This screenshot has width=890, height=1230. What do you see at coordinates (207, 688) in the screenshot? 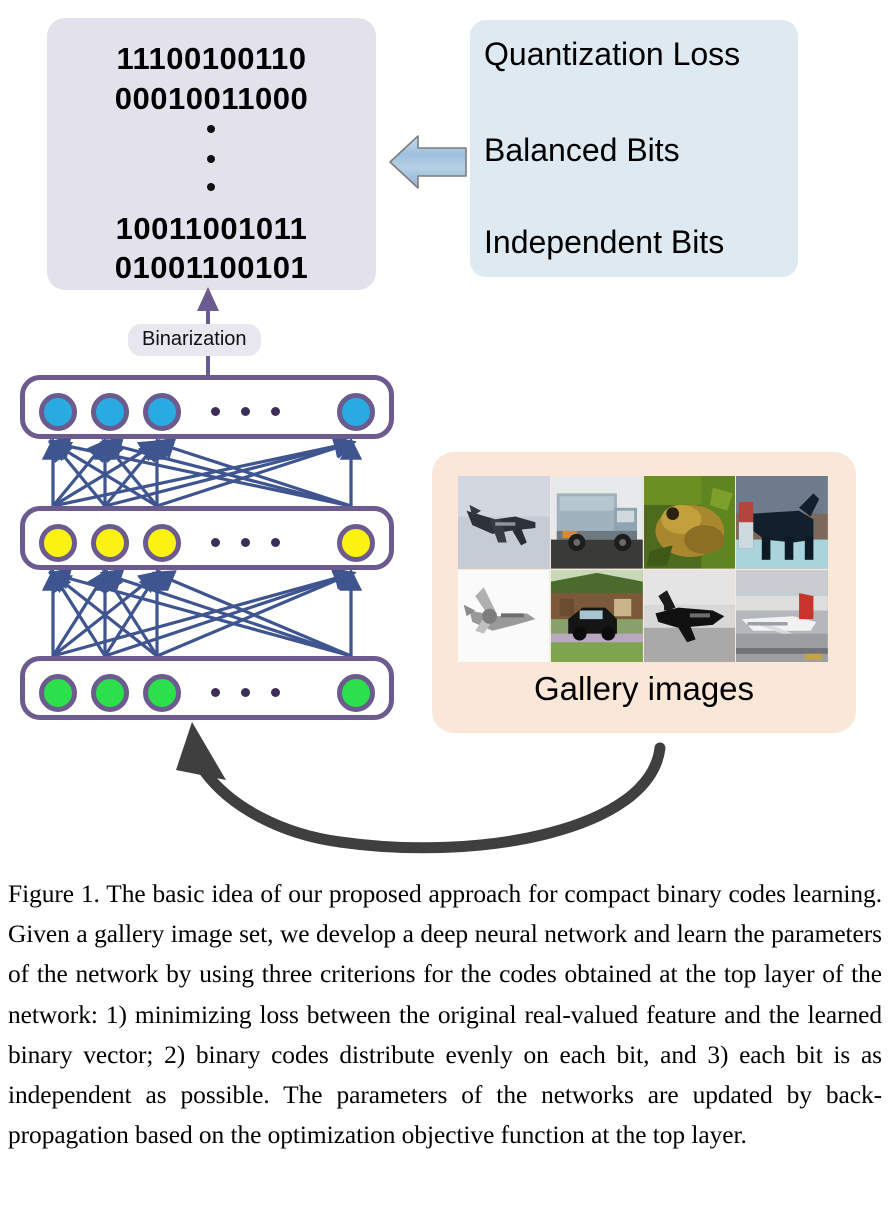
I see `network-layer-input` at bounding box center [207, 688].